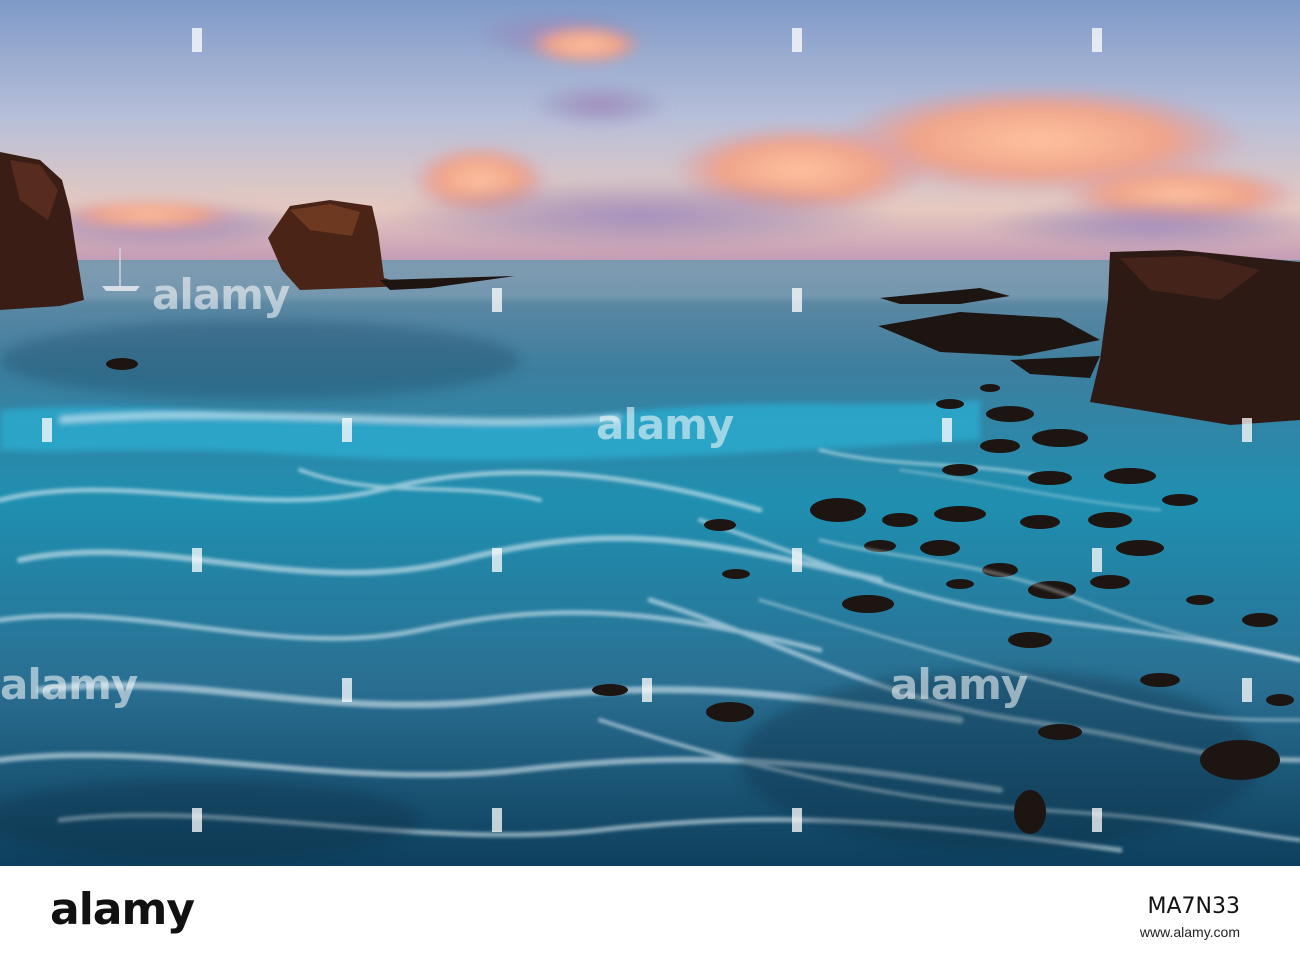 The height and width of the screenshot is (956, 1300). I want to click on image-id: MA7N33, so click(1193, 906).